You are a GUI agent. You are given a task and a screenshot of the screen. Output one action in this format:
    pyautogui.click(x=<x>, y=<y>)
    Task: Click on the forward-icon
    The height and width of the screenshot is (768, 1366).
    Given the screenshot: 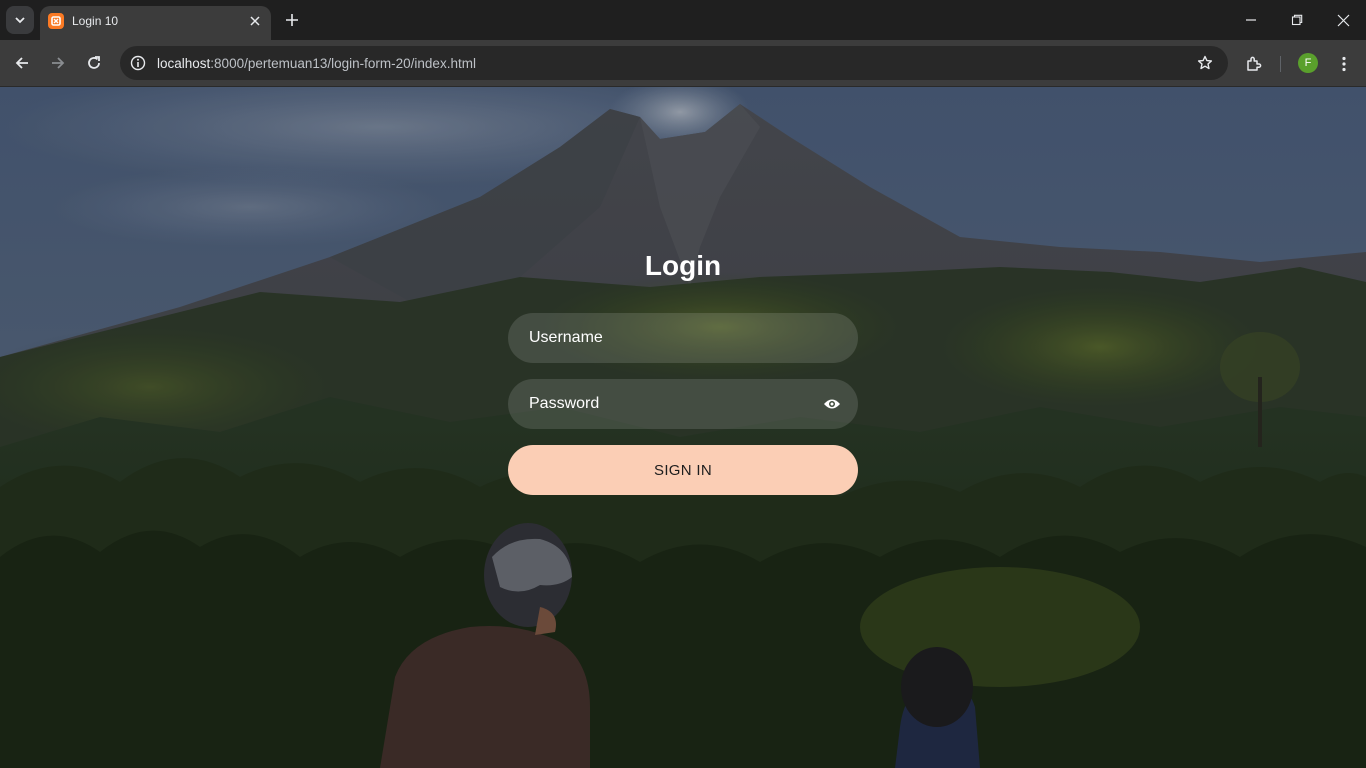 What is the action you would take?
    pyautogui.click(x=58, y=63)
    